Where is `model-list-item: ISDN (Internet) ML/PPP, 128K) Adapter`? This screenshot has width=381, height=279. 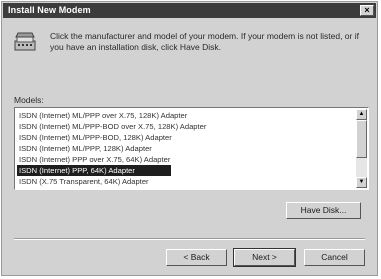
model-list-item: ISDN (Internet) ML/PPP, 128K) Adapter is located at coordinates (185, 148).